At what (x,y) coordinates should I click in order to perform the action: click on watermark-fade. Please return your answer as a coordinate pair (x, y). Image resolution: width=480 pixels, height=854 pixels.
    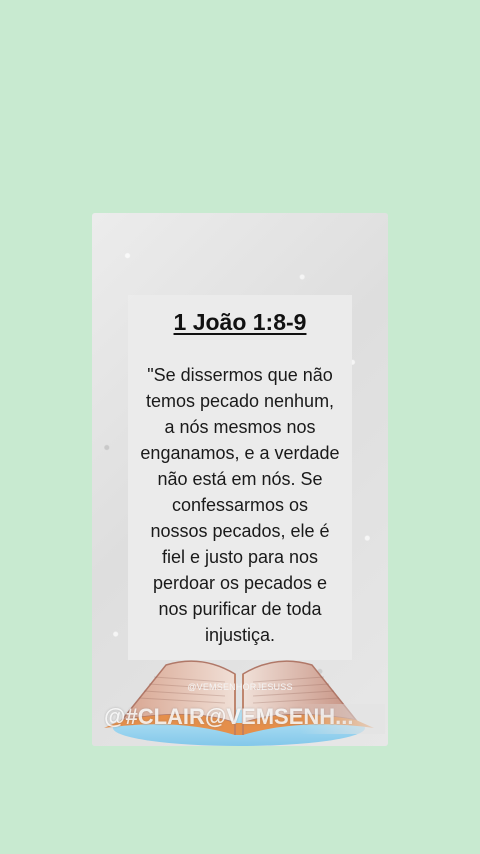
    Looking at the image, I should click on (342, 719).